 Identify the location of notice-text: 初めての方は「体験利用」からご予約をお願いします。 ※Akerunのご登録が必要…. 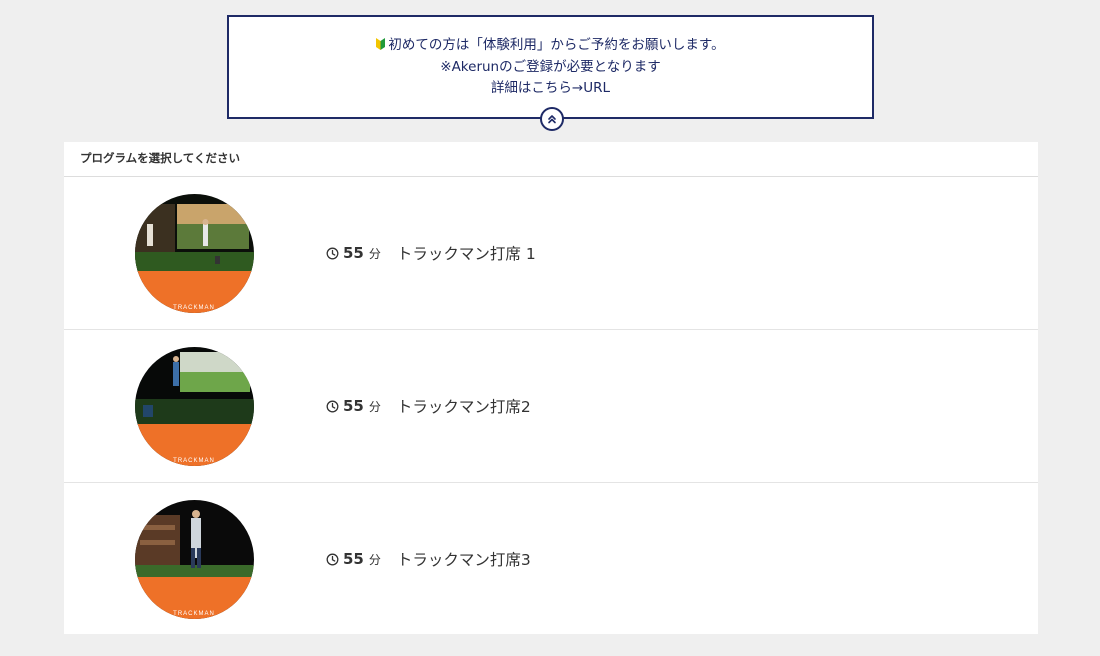
(550, 58).